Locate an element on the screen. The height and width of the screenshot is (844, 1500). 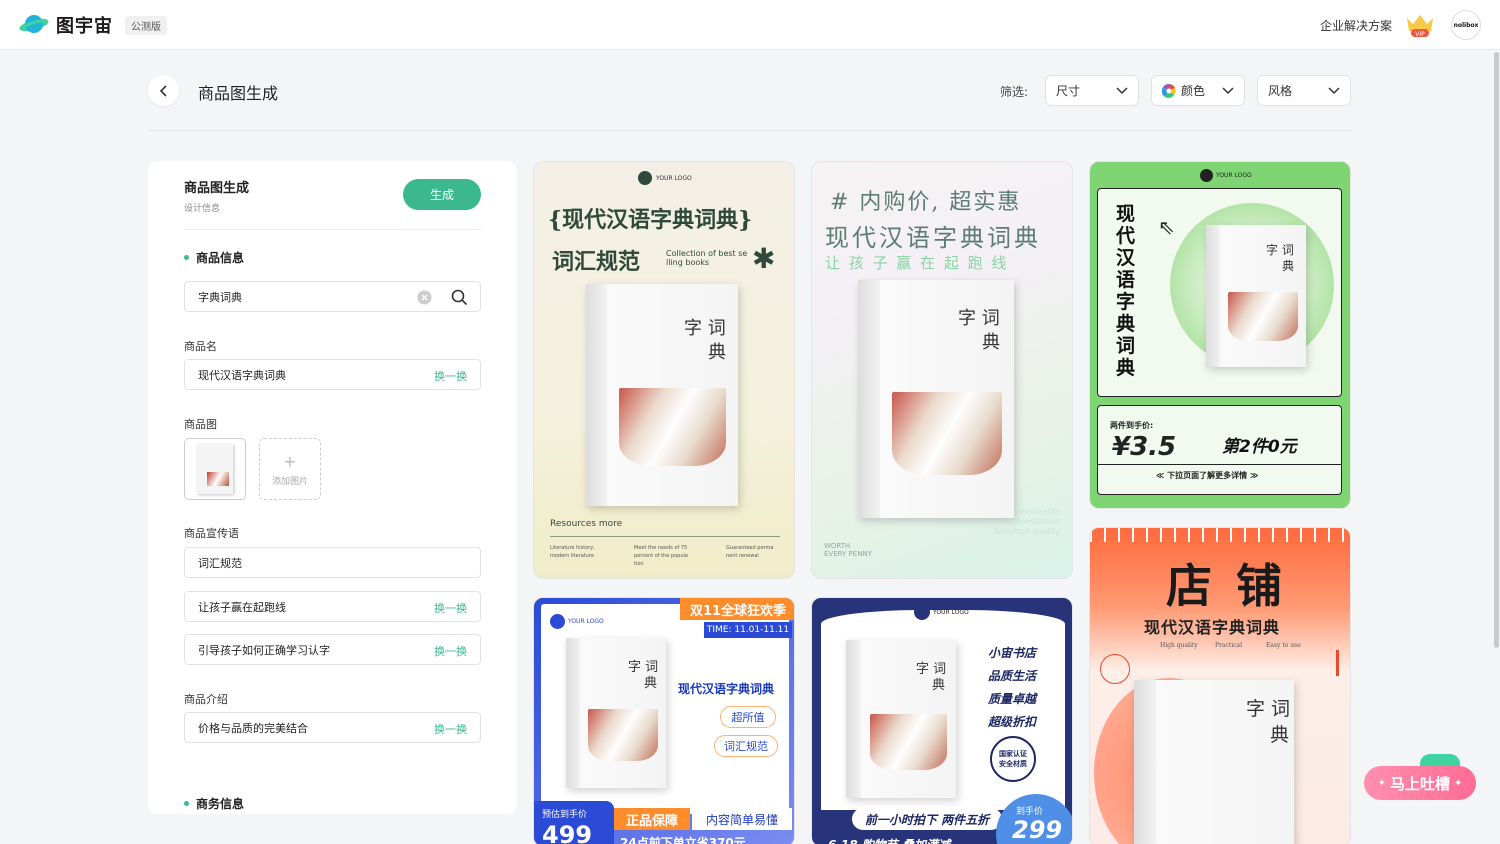
tag-easy: Easy to use is located at coordinates (1283, 645).